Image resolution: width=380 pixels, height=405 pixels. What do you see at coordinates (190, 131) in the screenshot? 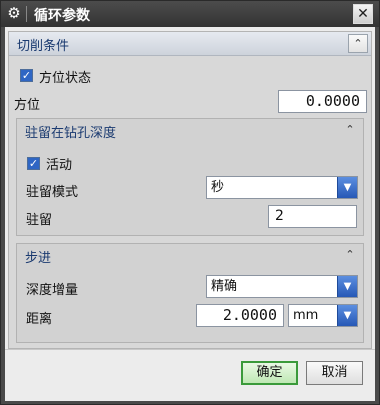
I see `section-header-dwell: 驻留在钻孔深度 ⌃` at bounding box center [190, 131].